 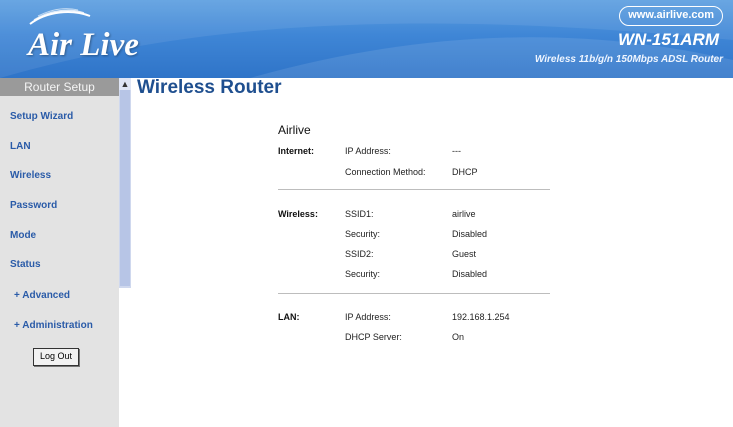 What do you see at coordinates (368, 151) in the screenshot?
I see `internet-ip-label: IP Address:` at bounding box center [368, 151].